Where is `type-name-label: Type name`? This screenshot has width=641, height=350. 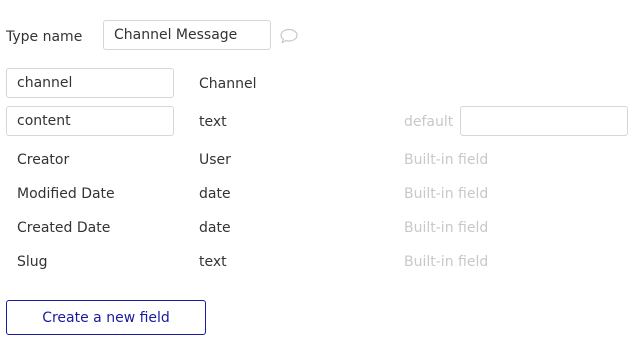
type-name-label: Type name is located at coordinates (44, 37).